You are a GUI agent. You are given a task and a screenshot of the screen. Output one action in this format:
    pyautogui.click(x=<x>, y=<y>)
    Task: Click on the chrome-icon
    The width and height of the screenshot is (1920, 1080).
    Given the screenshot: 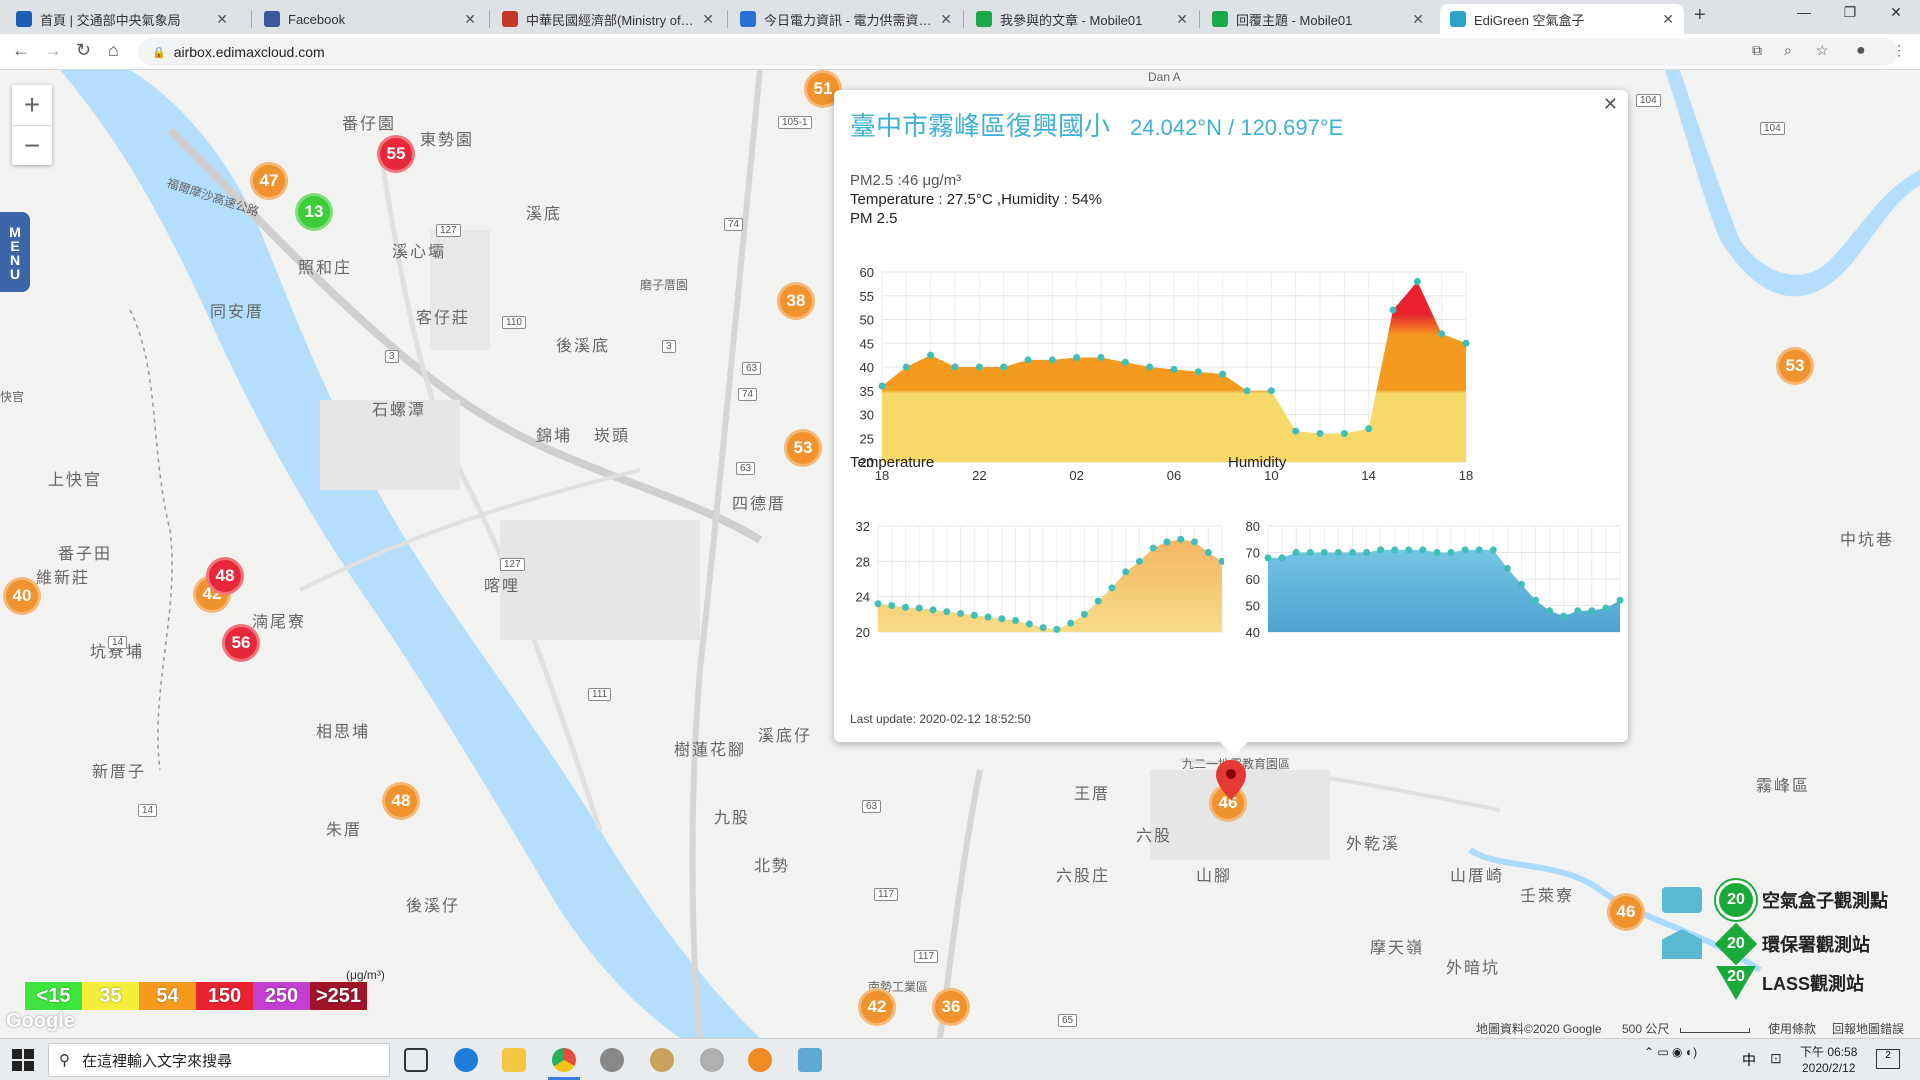 What is the action you would take?
    pyautogui.click(x=564, y=1060)
    